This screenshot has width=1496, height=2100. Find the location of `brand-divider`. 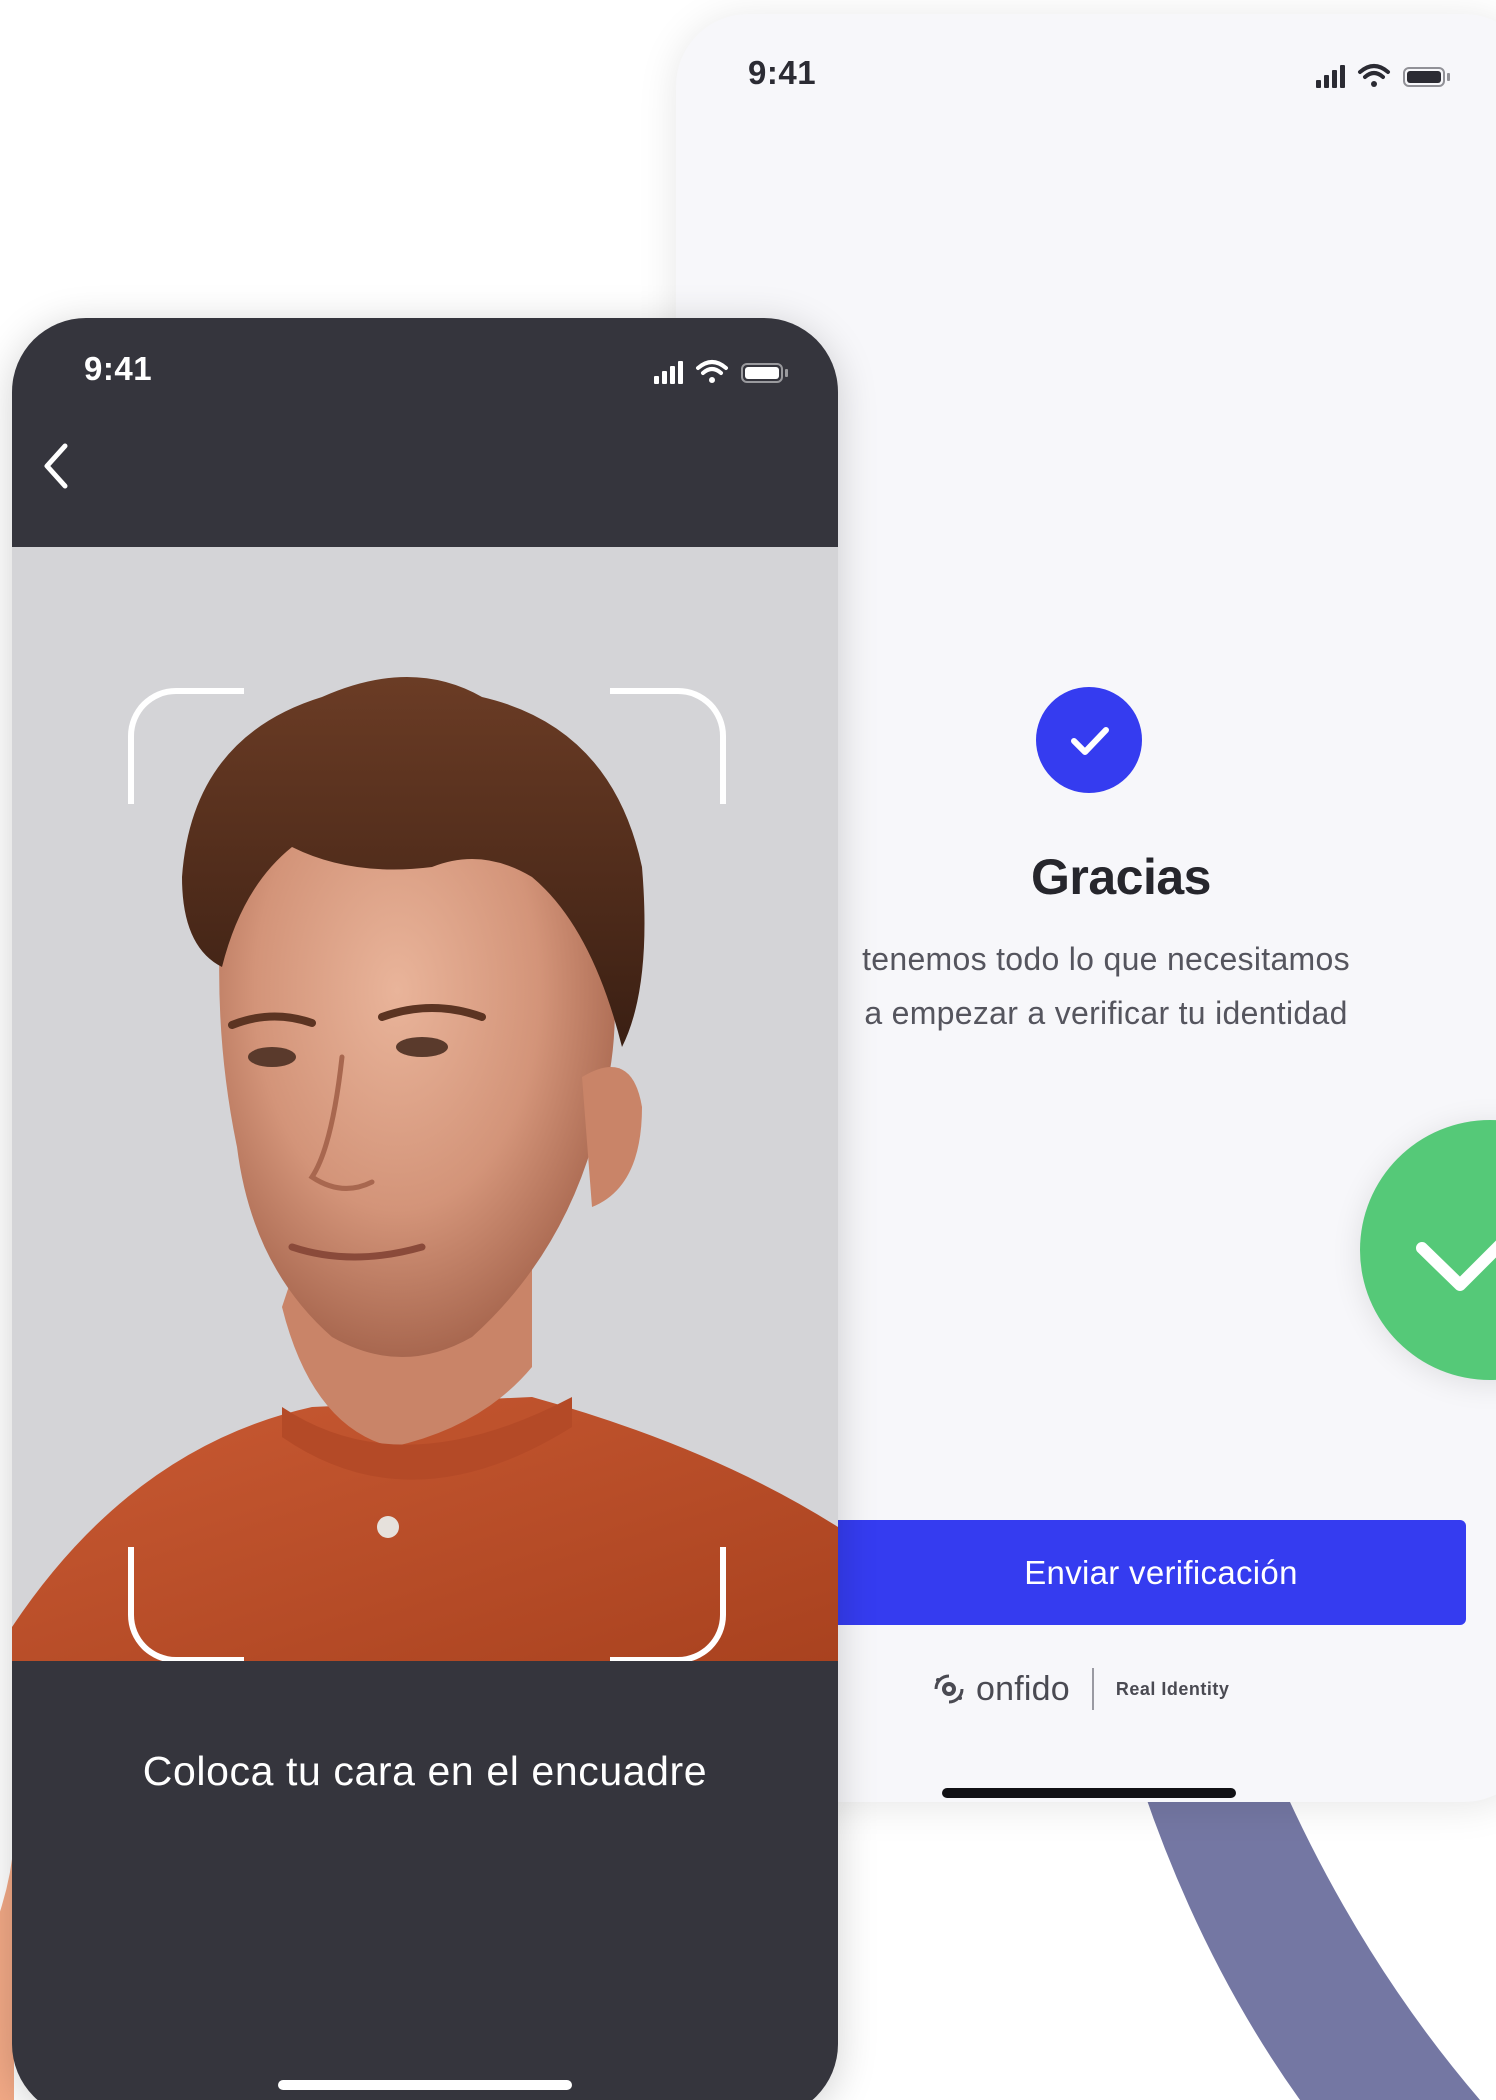

brand-divider is located at coordinates (1092, 1689).